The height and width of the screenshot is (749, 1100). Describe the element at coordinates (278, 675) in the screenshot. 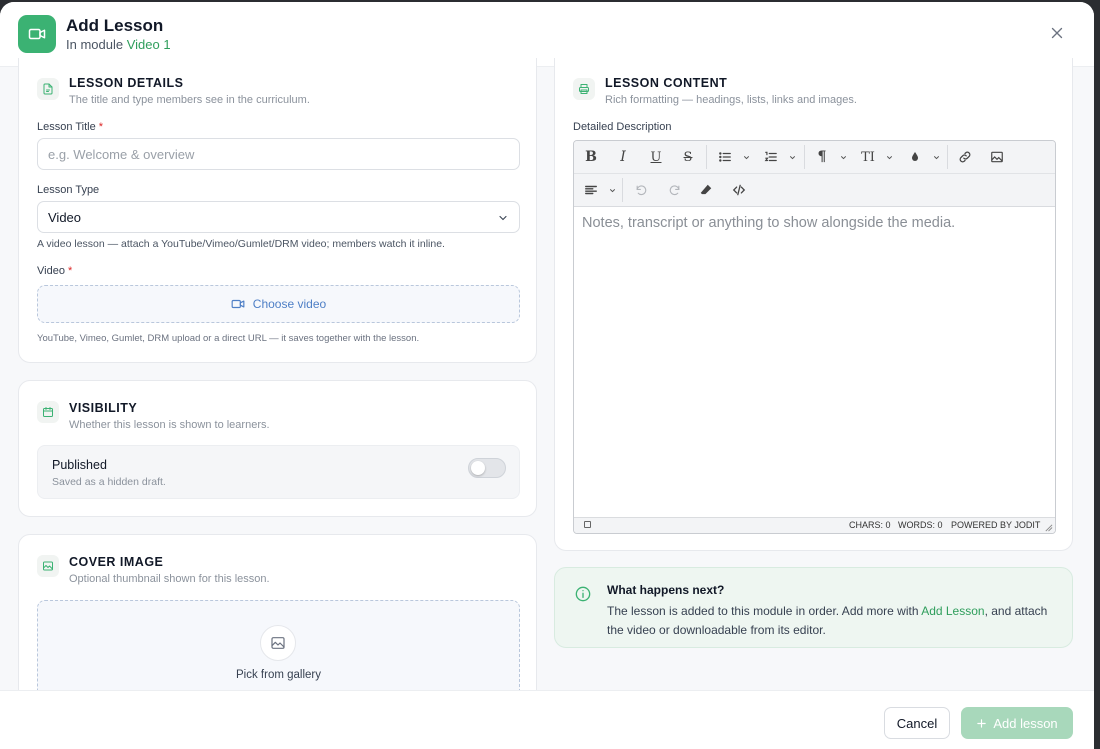

I see `pick-from-gallery-label: Pick from gallery` at that location.